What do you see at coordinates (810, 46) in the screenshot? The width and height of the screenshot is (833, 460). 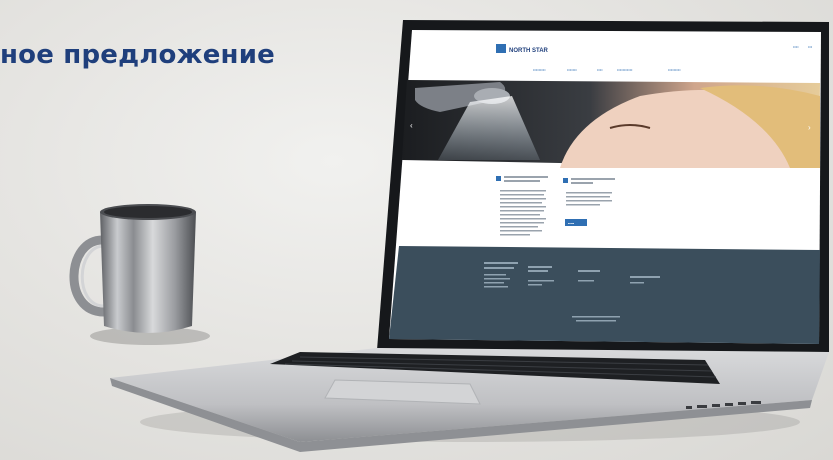 I see `top-link-2: •••` at bounding box center [810, 46].